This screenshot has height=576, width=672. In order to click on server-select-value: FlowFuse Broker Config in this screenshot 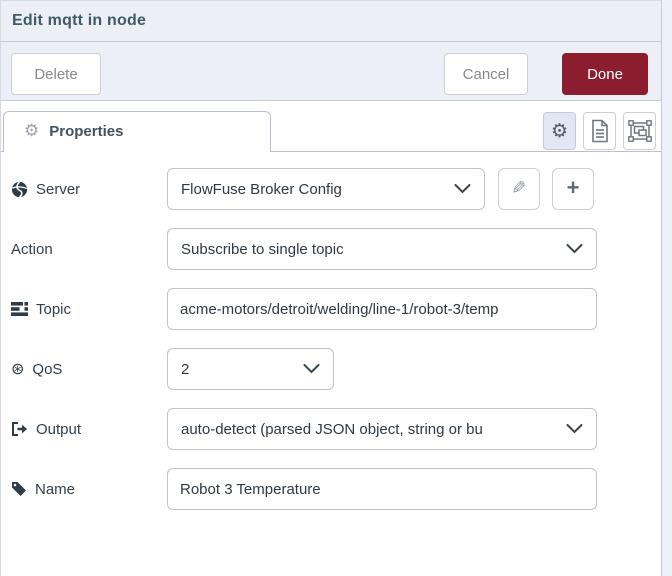, I will do `click(261, 189)`.